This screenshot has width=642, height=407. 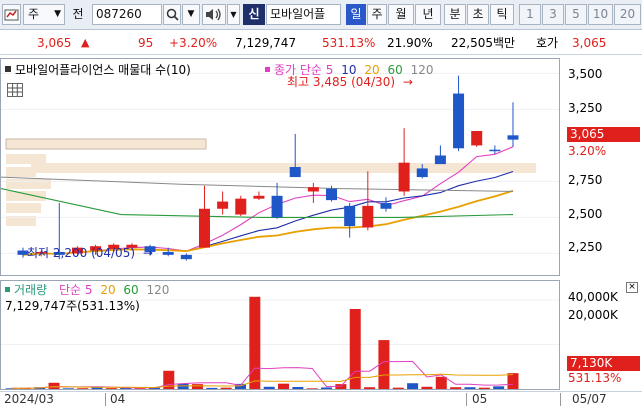 I want to click on x-tick: 05/07, so click(x=589, y=399).